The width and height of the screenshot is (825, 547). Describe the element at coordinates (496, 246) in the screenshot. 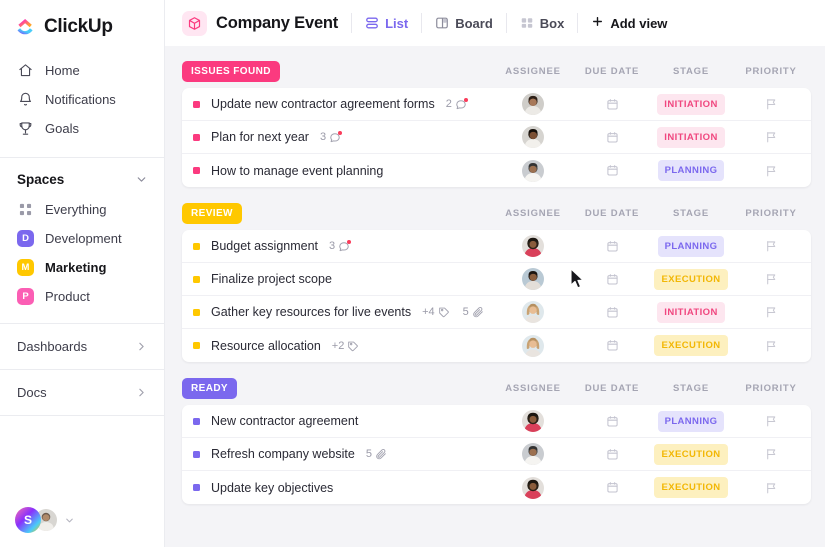

I see `table-row: Budget assignment 3 PLANNING` at that location.